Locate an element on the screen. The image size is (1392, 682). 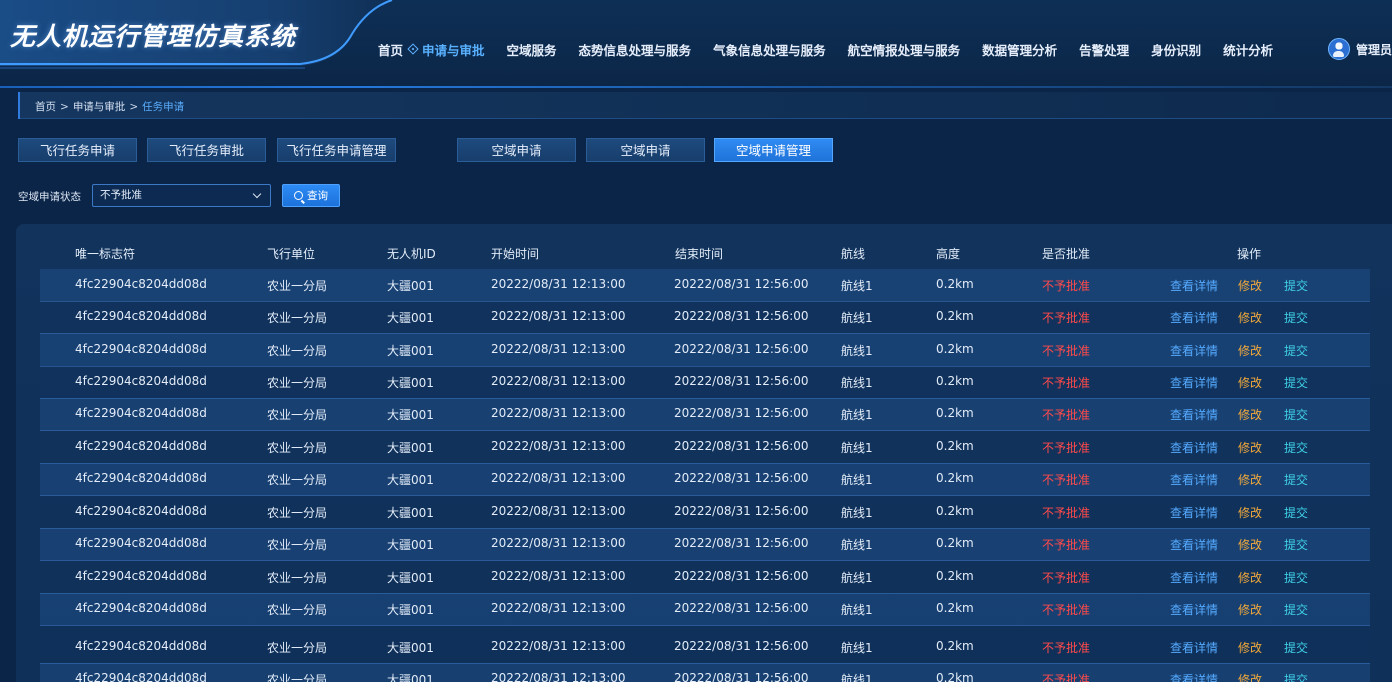
nav-active-diamond-icon is located at coordinates (413, 49).